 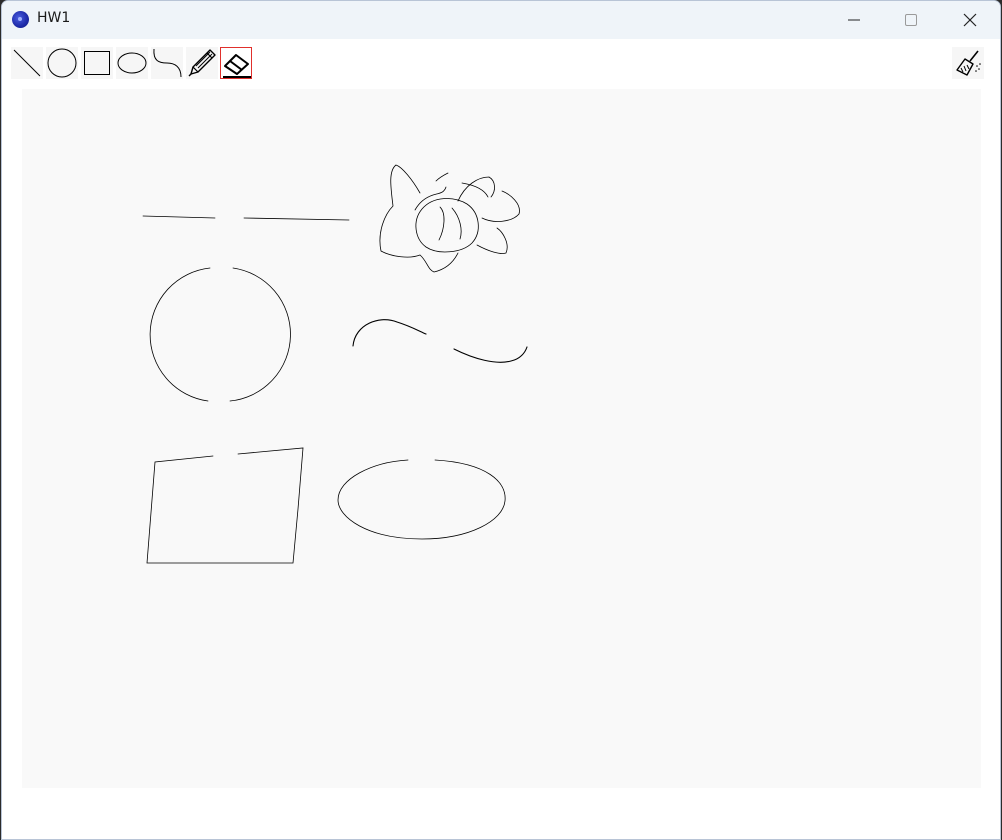 I want to click on rectangle-icon, so click(x=97, y=63).